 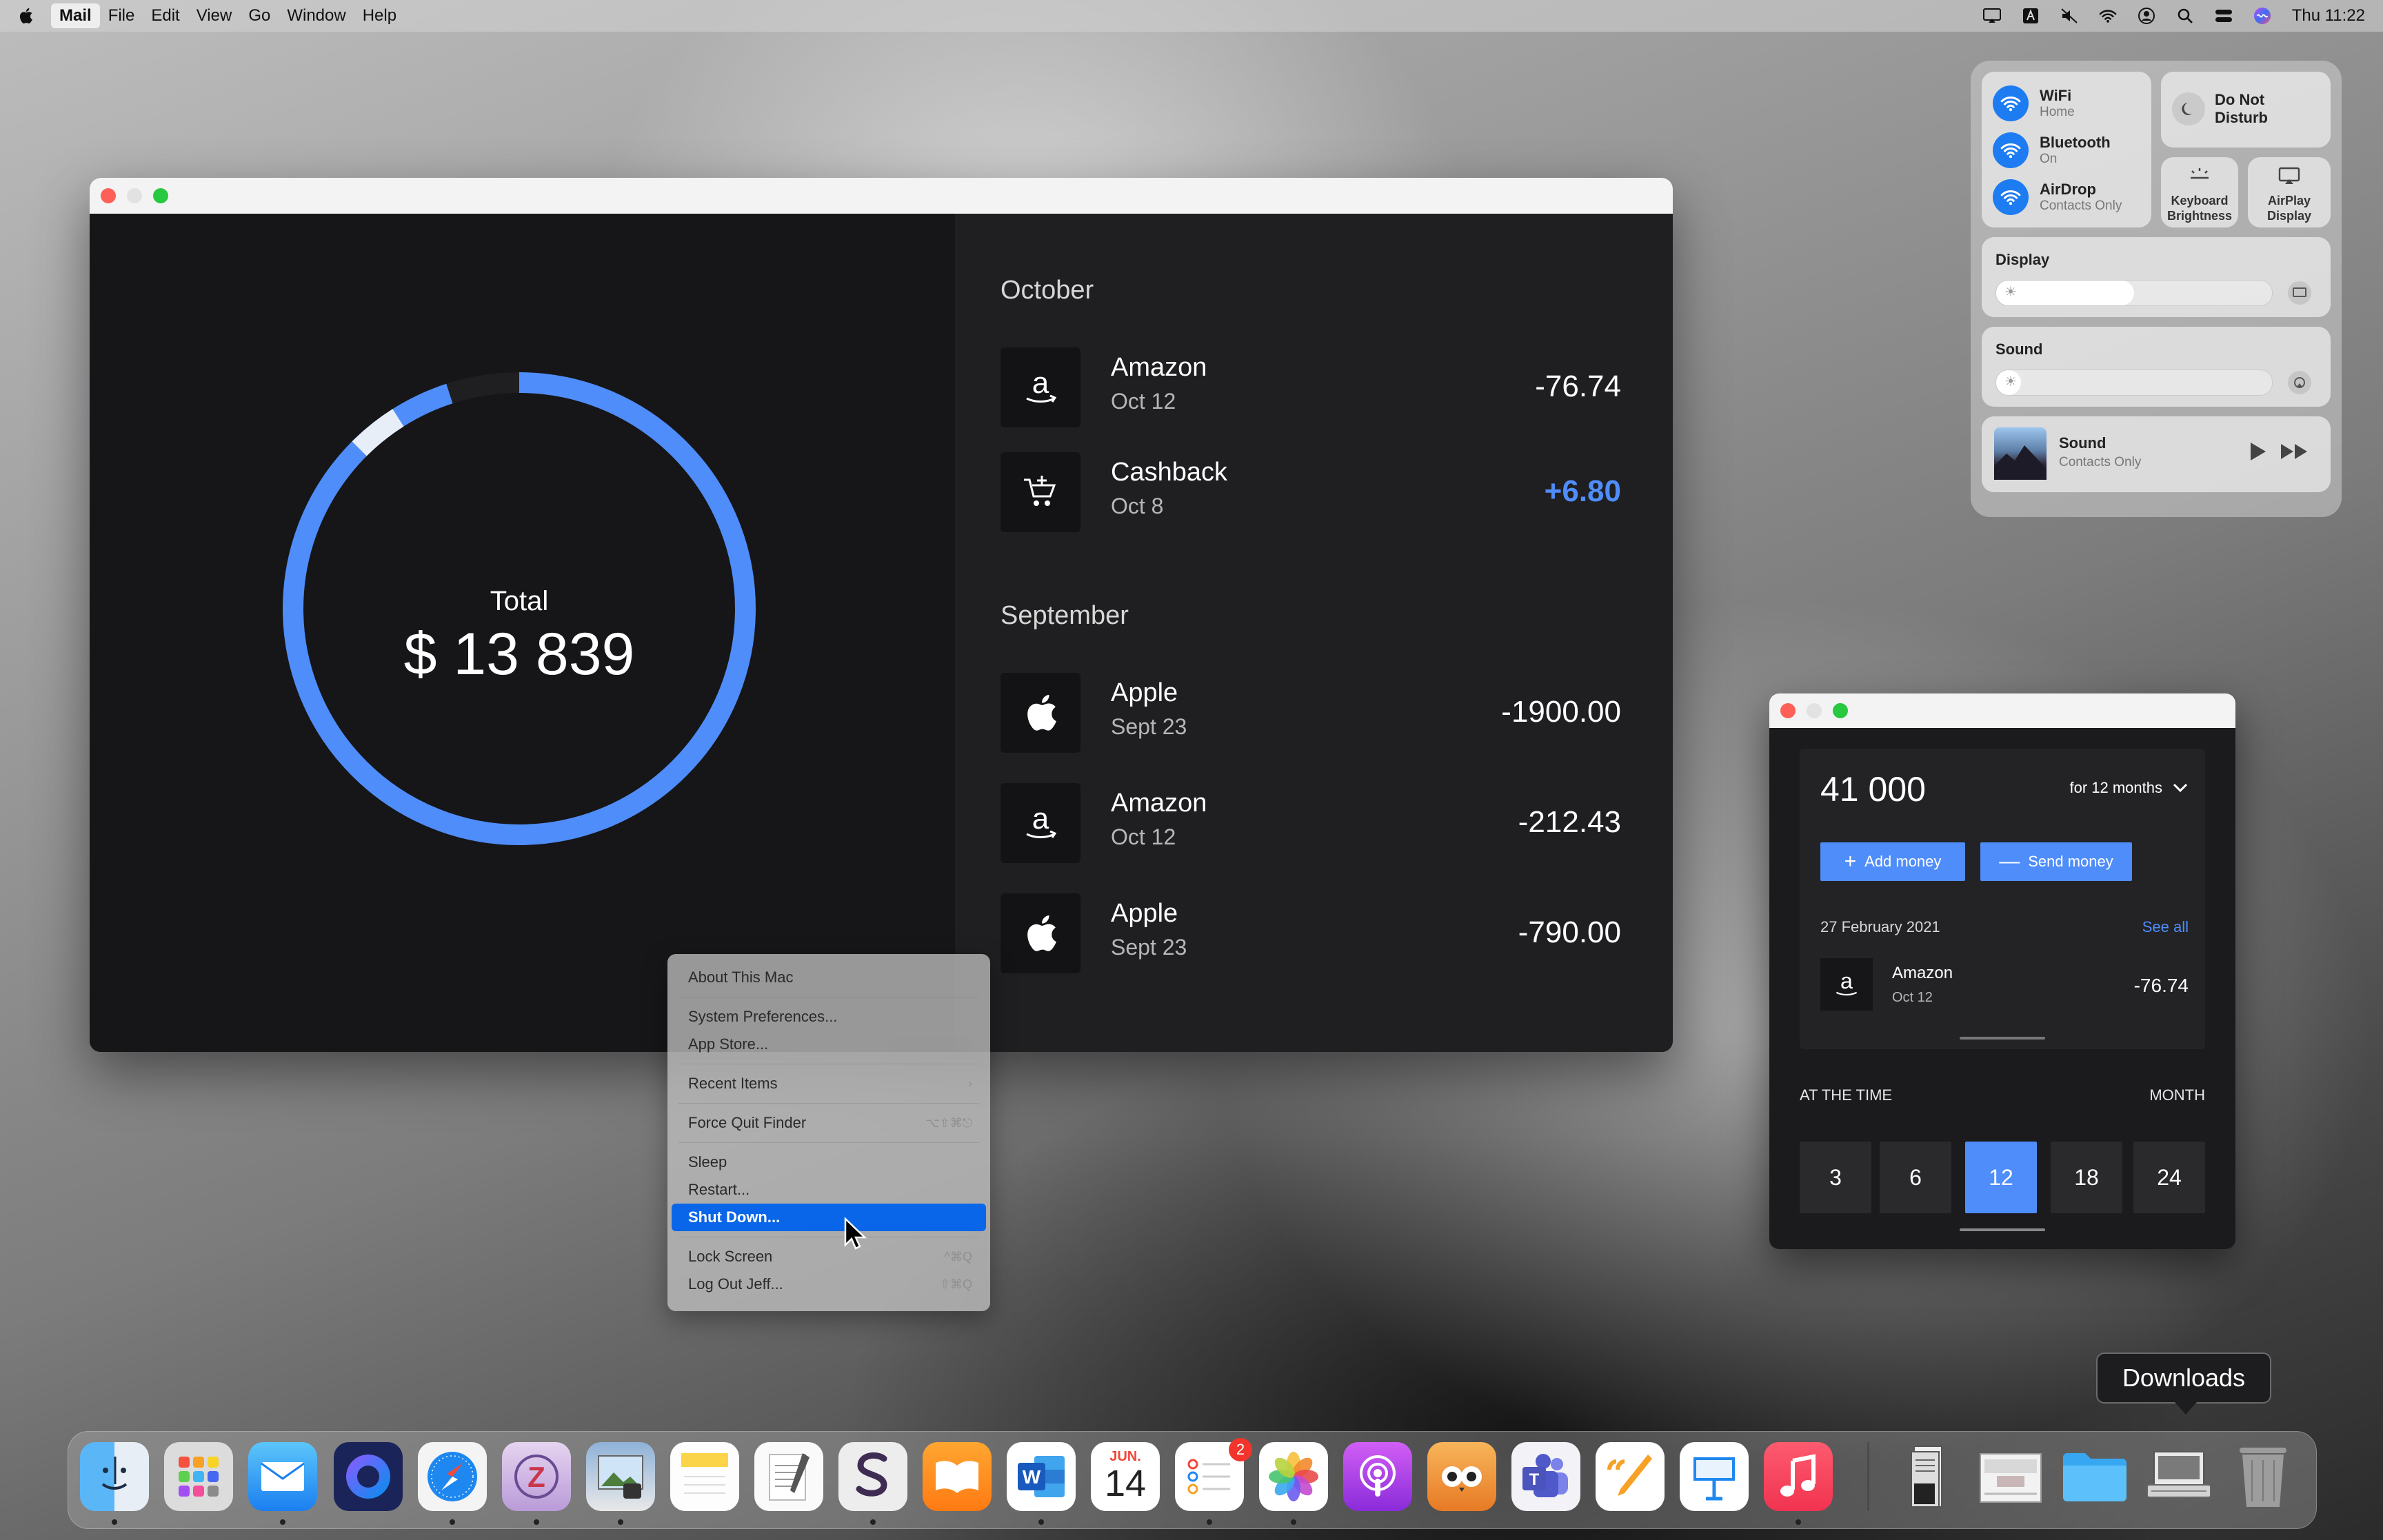 I want to click on menu-item-sleep: Sleep, so click(x=829, y=1162).